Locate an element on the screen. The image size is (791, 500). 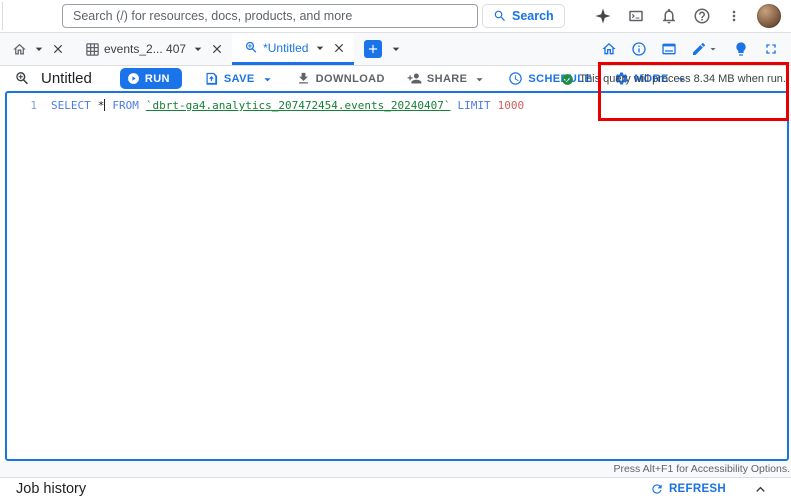
fullscreen-icon is located at coordinates (771, 49).